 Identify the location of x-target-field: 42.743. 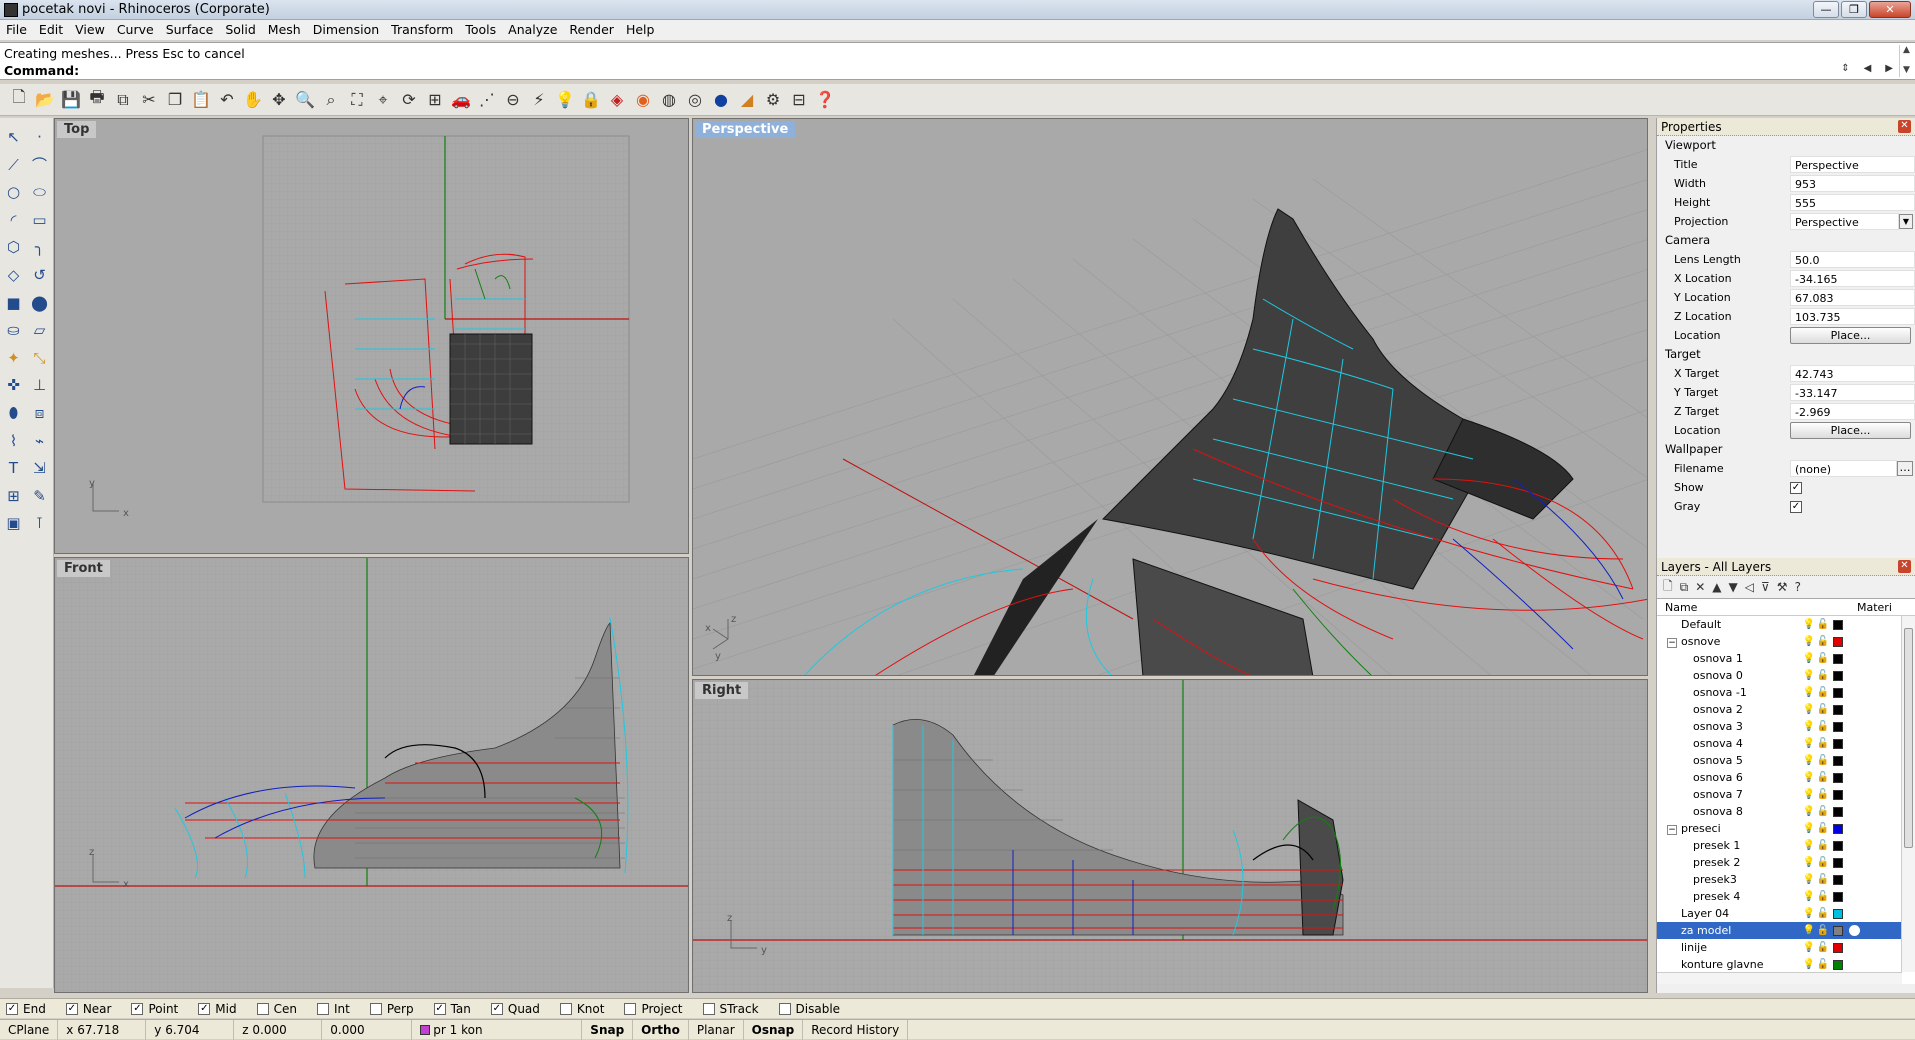
(1852, 373).